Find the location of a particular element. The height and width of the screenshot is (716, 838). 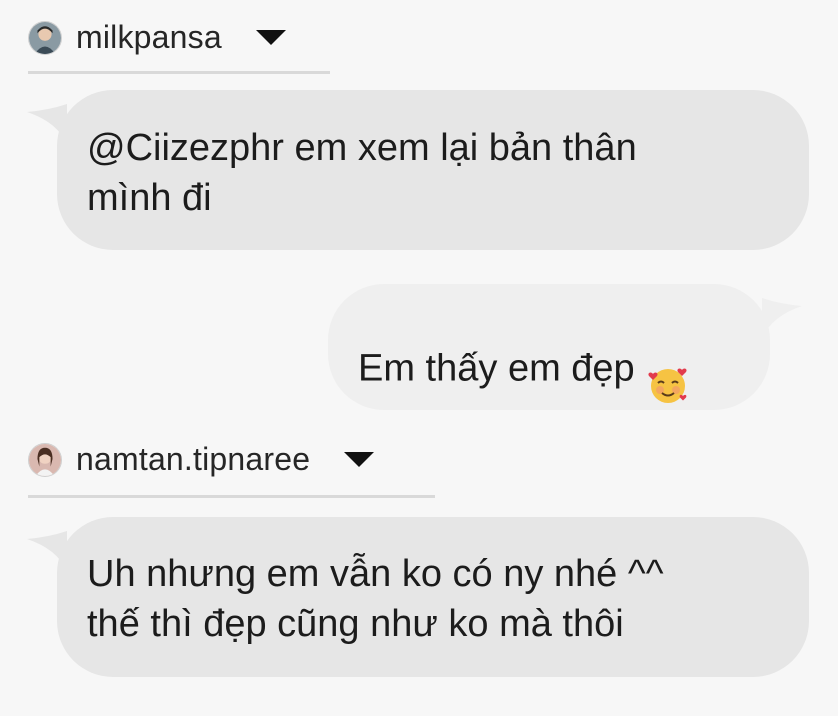

message-bubble-outgoing: Em thấy em đẹp is located at coordinates (565, 347).